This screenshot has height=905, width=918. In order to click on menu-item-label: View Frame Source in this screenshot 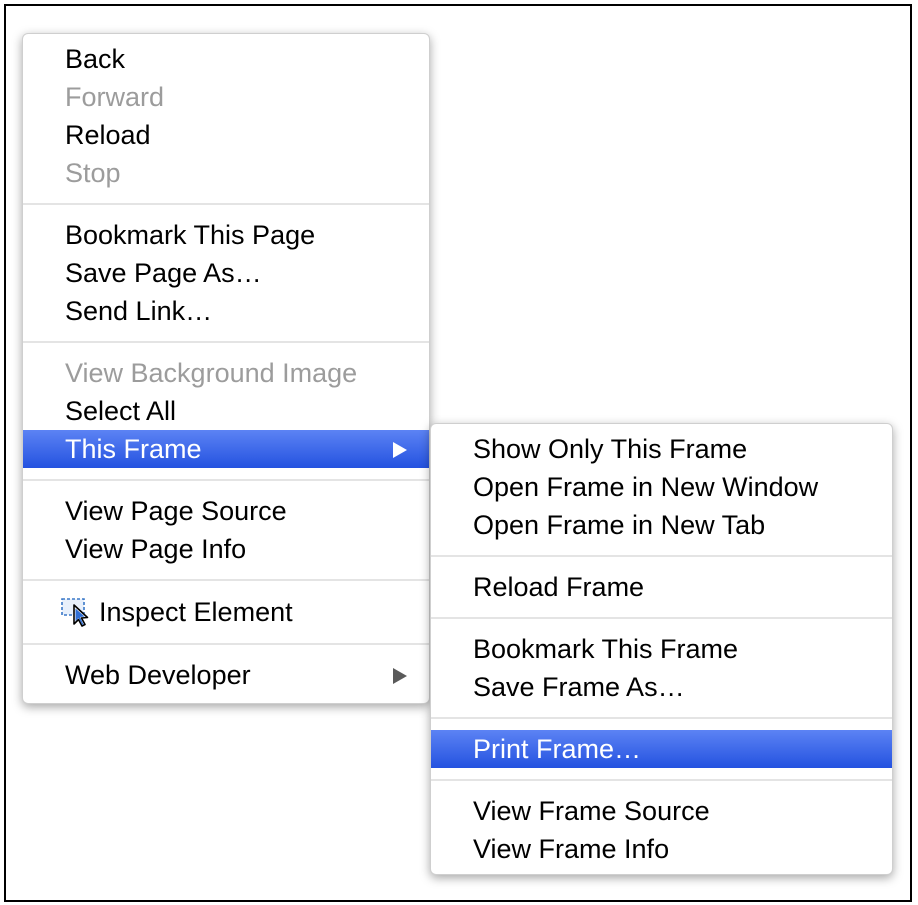, I will do `click(591, 811)`.